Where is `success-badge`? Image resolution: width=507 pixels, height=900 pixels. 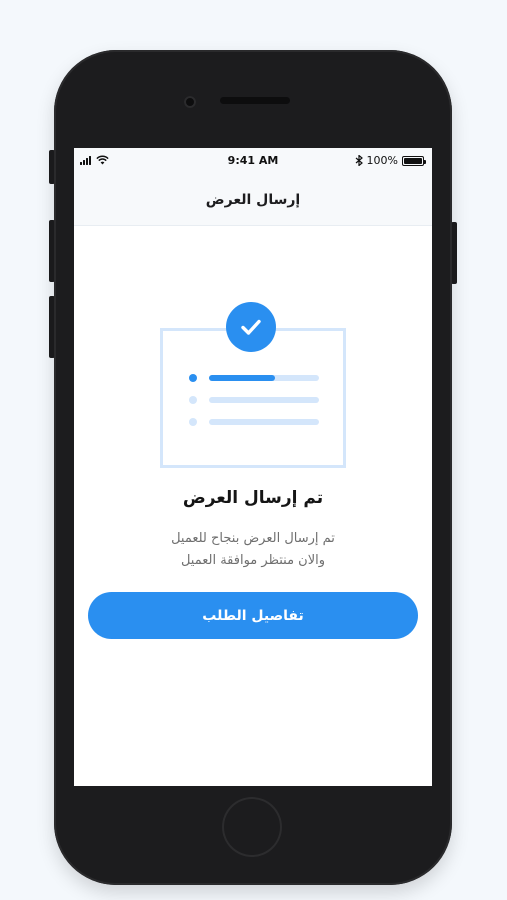
success-badge is located at coordinates (251, 327).